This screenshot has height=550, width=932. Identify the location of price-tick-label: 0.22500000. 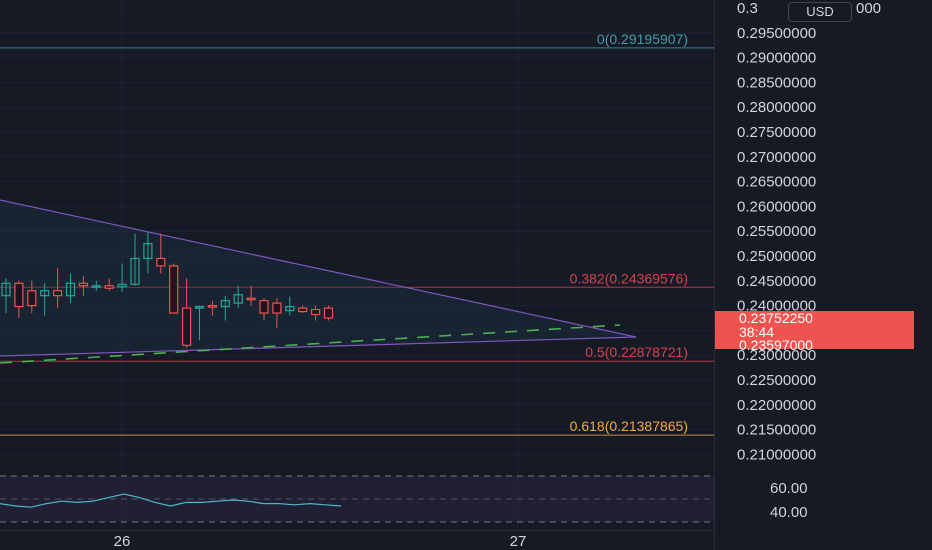
(776, 380).